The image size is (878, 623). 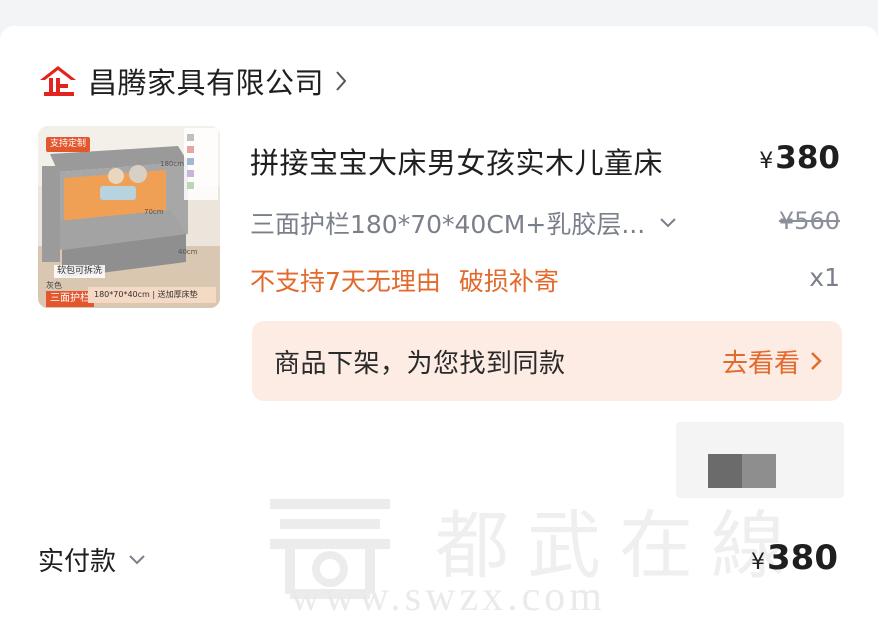 I want to click on thumbnail-dim-length: 180cm, so click(x=172, y=164).